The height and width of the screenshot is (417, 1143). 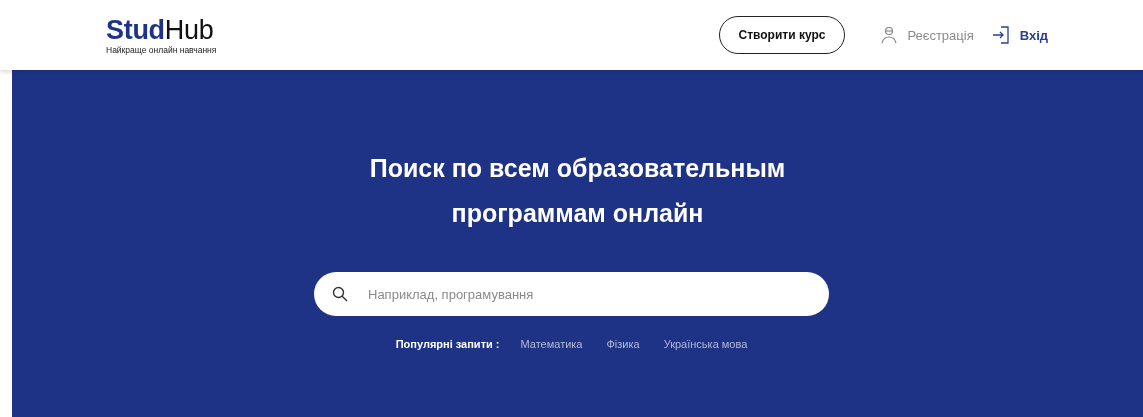 I want to click on register-link: Реєстрація, so click(x=940, y=35).